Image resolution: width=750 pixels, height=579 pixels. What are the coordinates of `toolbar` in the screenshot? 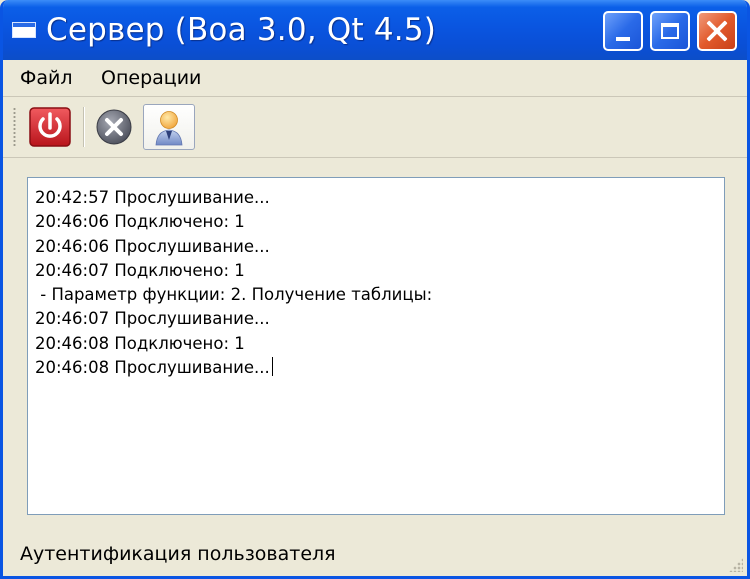 It's located at (375, 127).